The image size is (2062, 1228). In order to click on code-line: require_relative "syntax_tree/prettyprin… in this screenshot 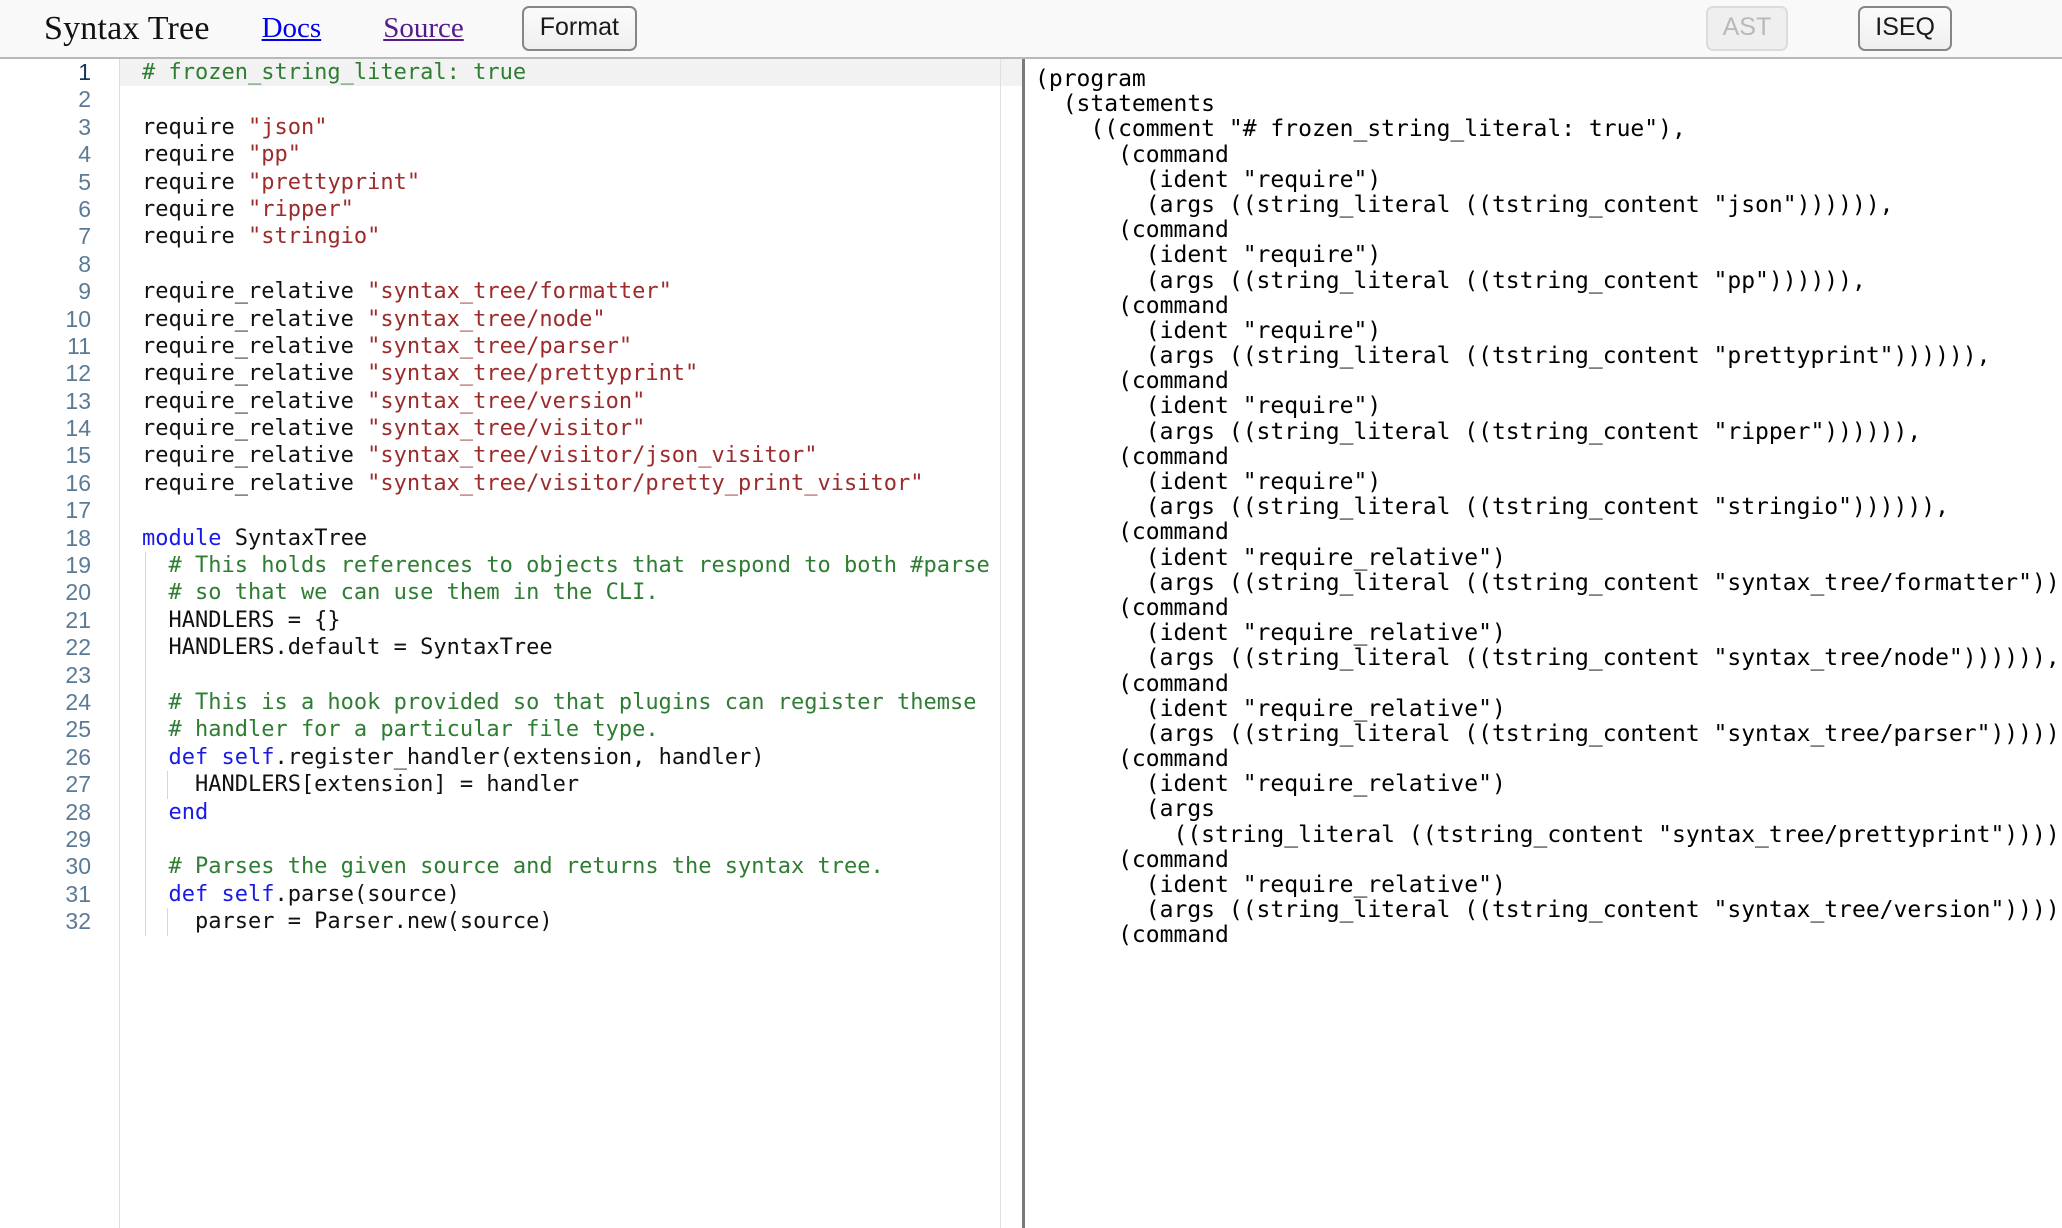, I will do `click(571, 373)`.